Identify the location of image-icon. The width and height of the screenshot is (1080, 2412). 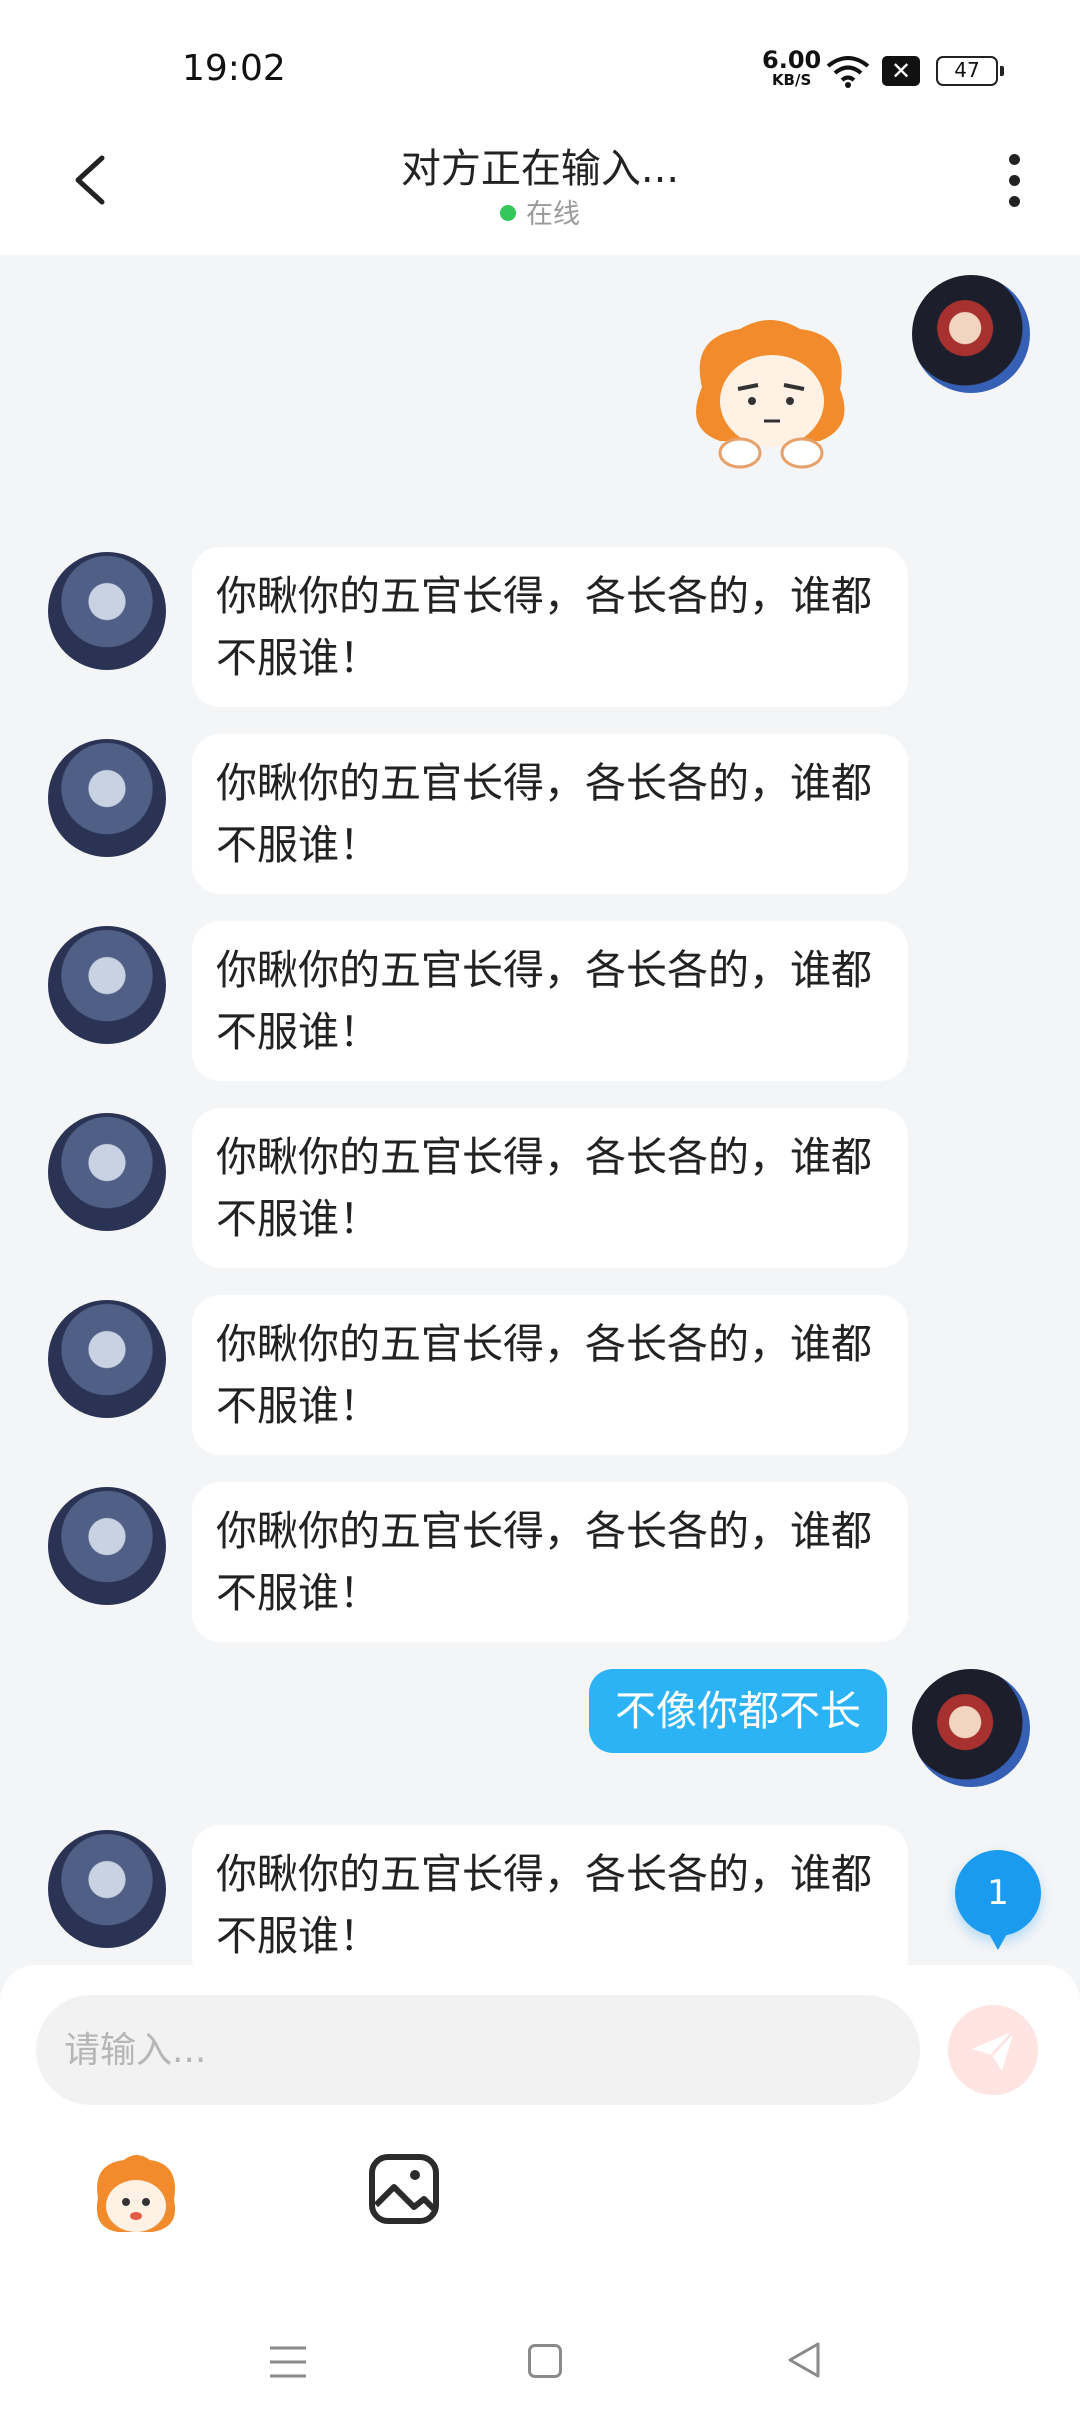
(404, 2189).